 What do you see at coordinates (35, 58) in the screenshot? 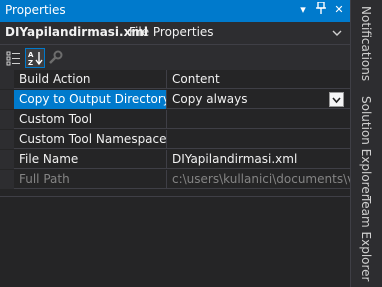
I see `alphabetical-sort-icon: A Z` at bounding box center [35, 58].